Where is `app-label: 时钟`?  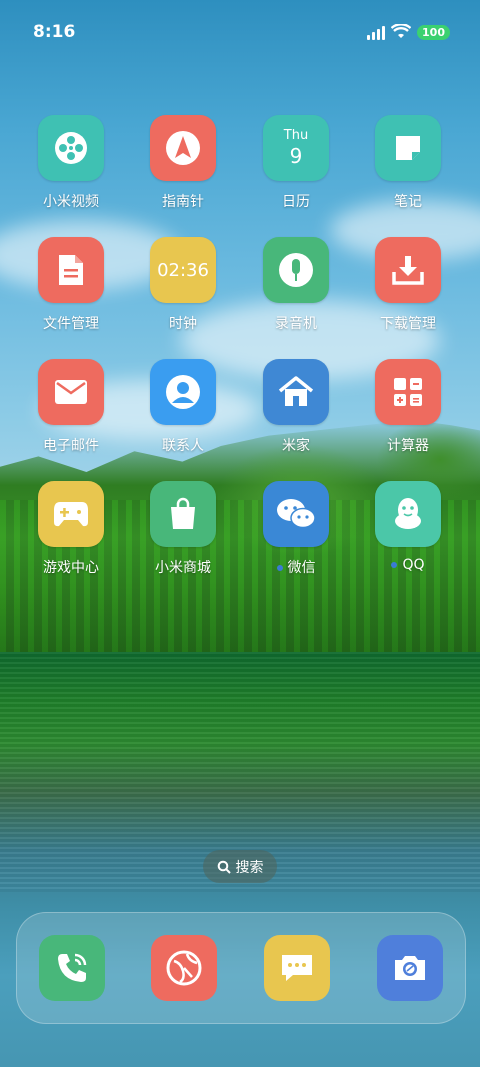 app-label: 时钟 is located at coordinates (183, 324).